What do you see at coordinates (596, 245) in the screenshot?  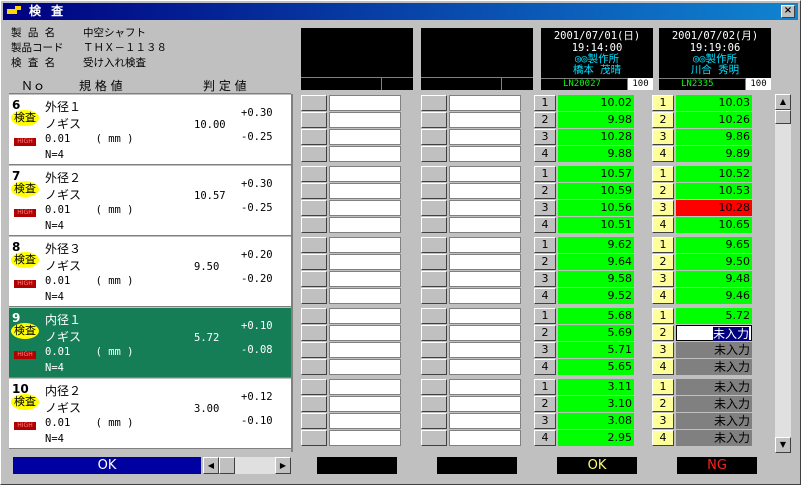 I see `measurement-value: 9.62` at bounding box center [596, 245].